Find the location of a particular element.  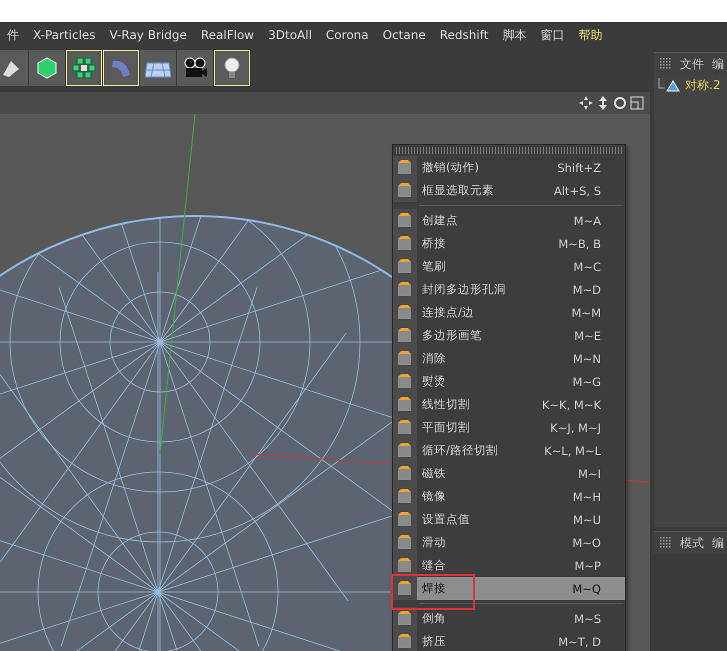

menu-item: 脚本 is located at coordinates (514, 35).